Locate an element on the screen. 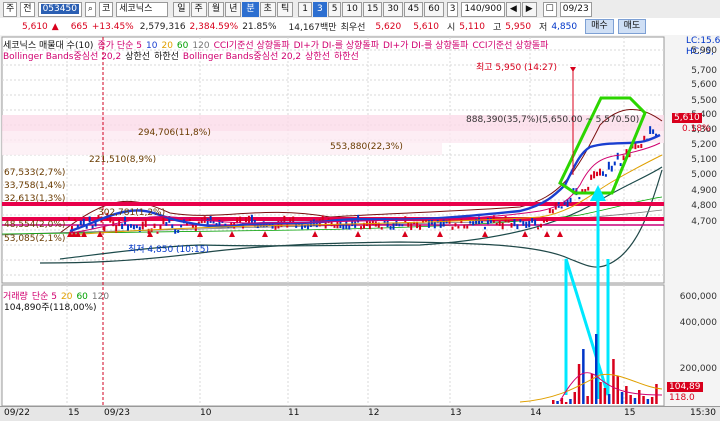  change-arrow-icon: ▲ is located at coordinates (55, 26).